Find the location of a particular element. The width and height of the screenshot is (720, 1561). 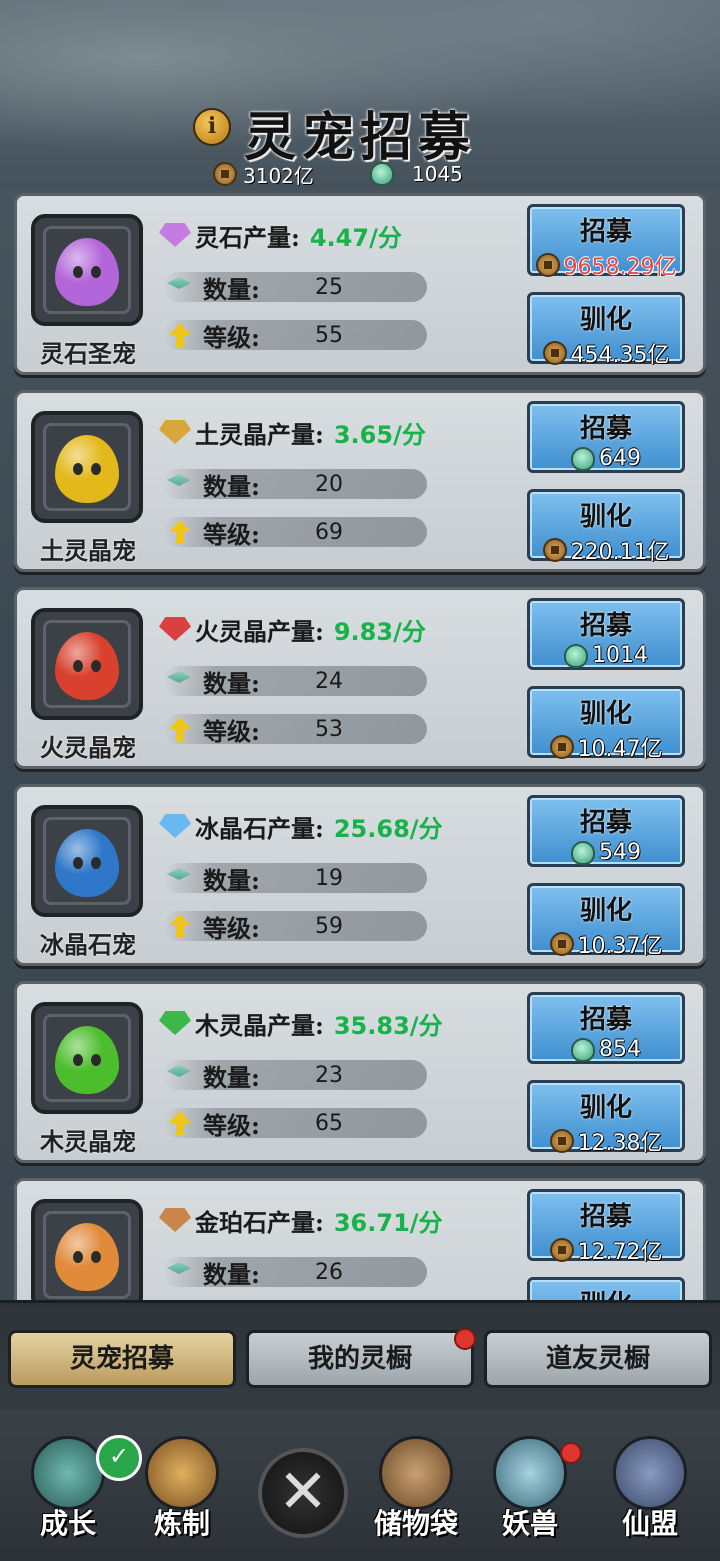

nav-alliance: 仙盟 is located at coordinates (650, 1490).